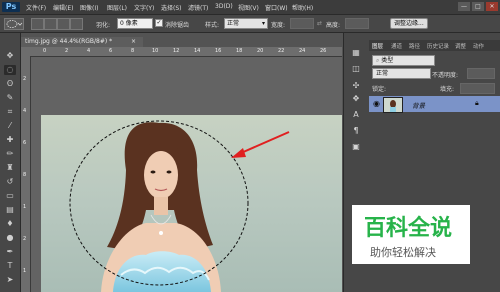 The width and height of the screenshot is (500, 292). What do you see at coordinates (10, 112) in the screenshot?
I see `crop-tool-icon: ⌗` at bounding box center [10, 112].